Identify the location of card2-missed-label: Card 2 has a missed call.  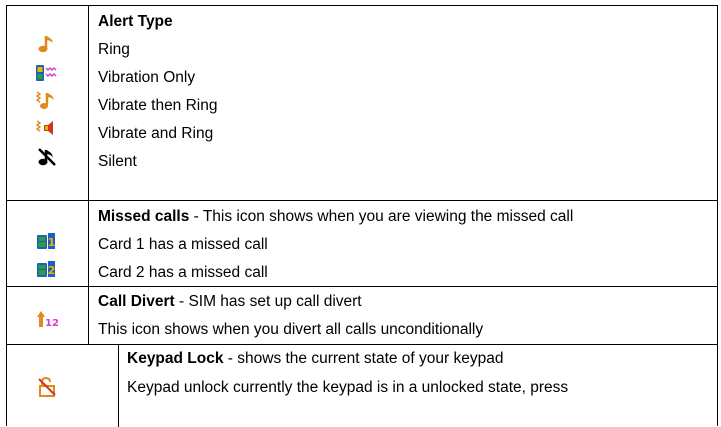
(183, 272).